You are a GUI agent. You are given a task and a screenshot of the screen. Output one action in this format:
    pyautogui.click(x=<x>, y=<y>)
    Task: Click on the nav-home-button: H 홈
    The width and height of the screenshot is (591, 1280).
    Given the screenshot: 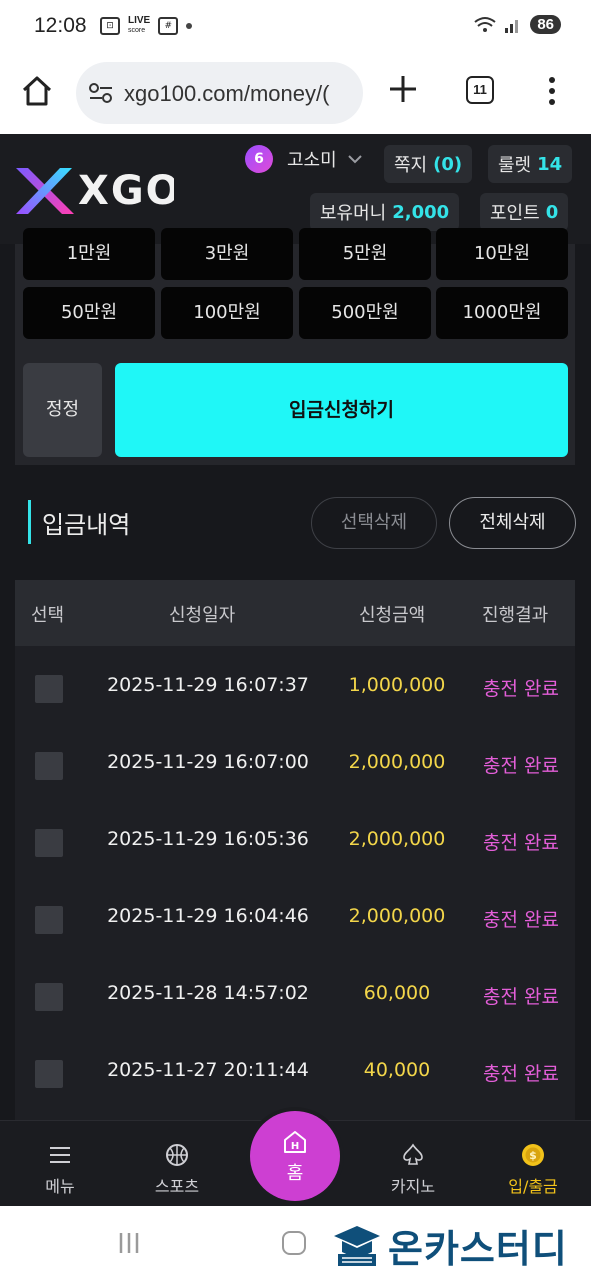 What is the action you would take?
    pyautogui.click(x=295, y=1156)
    